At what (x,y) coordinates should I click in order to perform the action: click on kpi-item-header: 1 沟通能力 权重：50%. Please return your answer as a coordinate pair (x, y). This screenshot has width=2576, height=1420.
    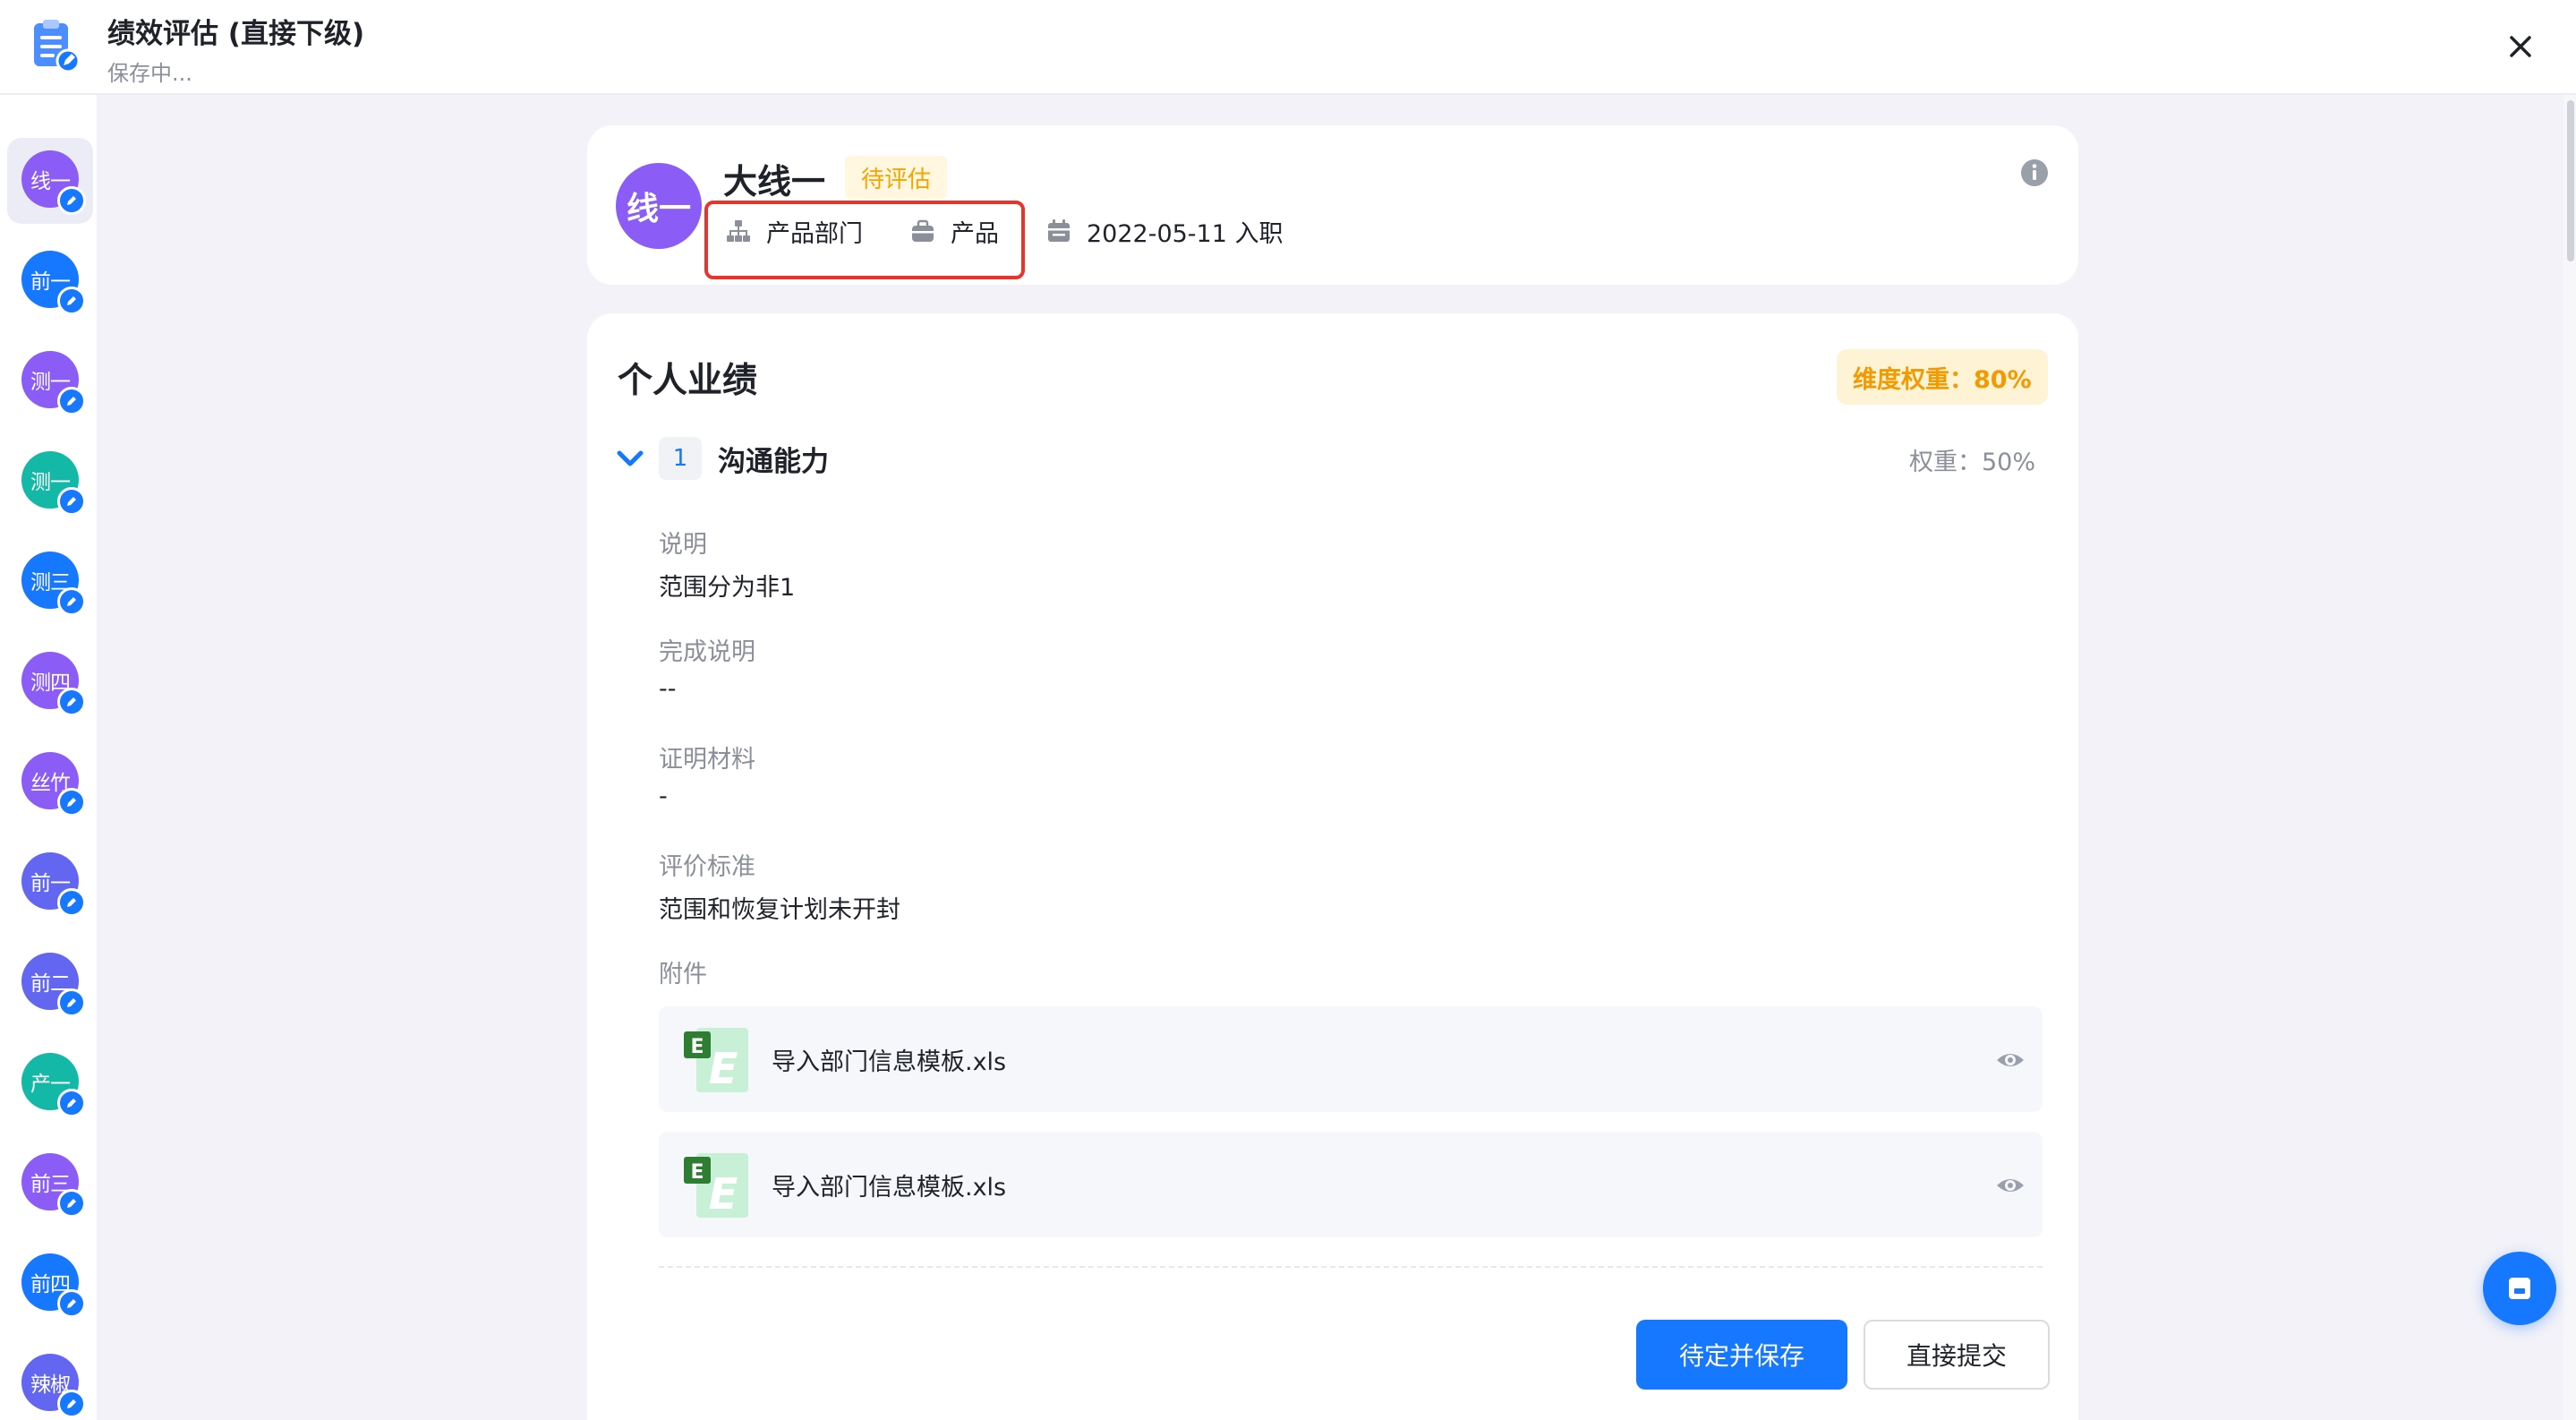
    Looking at the image, I should click on (1332, 460).